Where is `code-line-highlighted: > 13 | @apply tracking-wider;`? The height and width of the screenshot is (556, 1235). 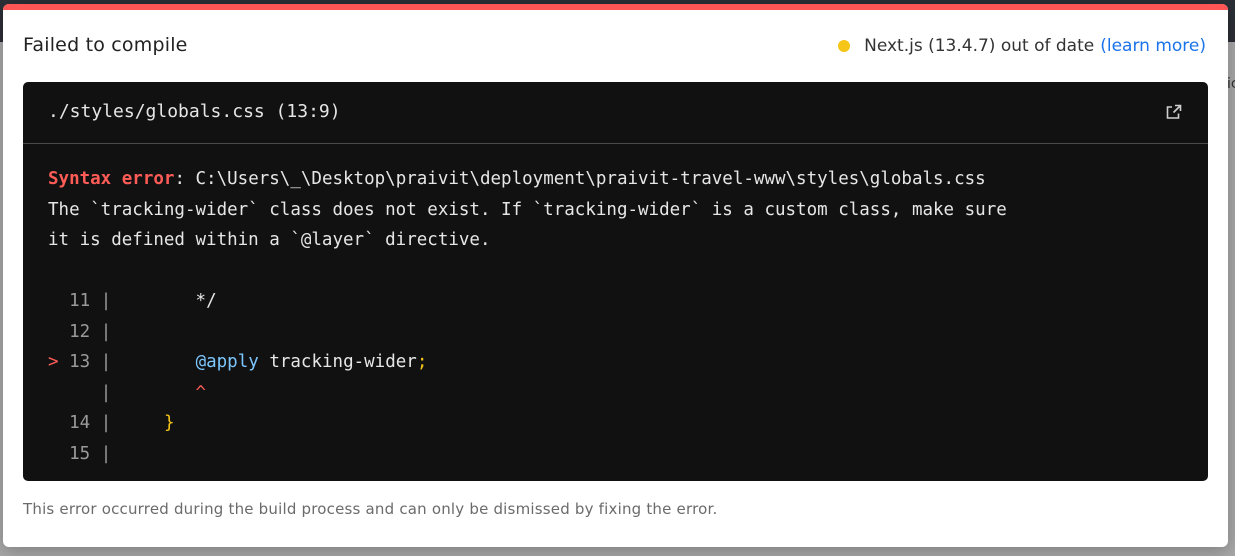
code-line-highlighted: > 13 | @apply tracking-wider; is located at coordinates (618, 362).